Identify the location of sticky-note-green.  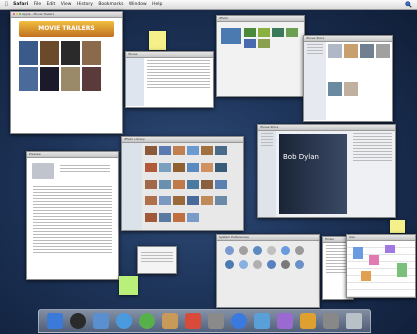
(128, 285).